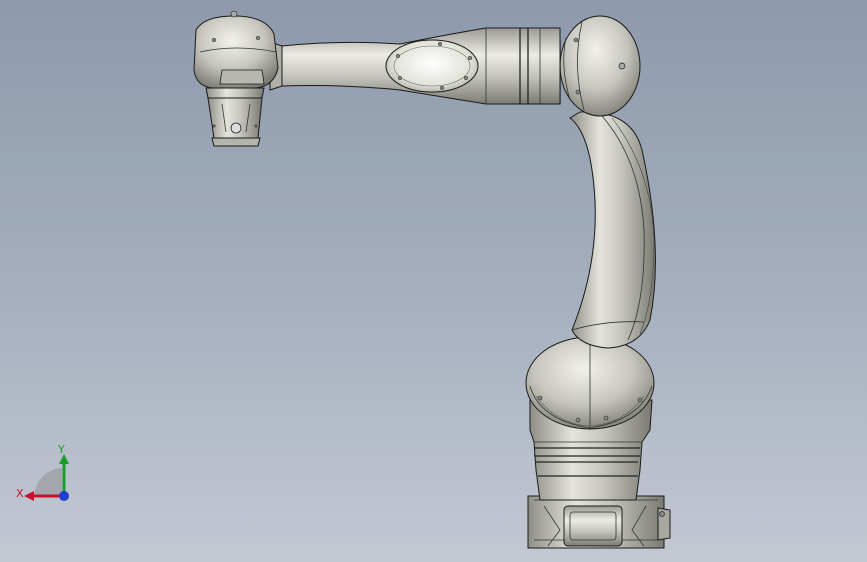  Describe the element at coordinates (599, 522) in the screenshot. I see `robot-base` at that location.